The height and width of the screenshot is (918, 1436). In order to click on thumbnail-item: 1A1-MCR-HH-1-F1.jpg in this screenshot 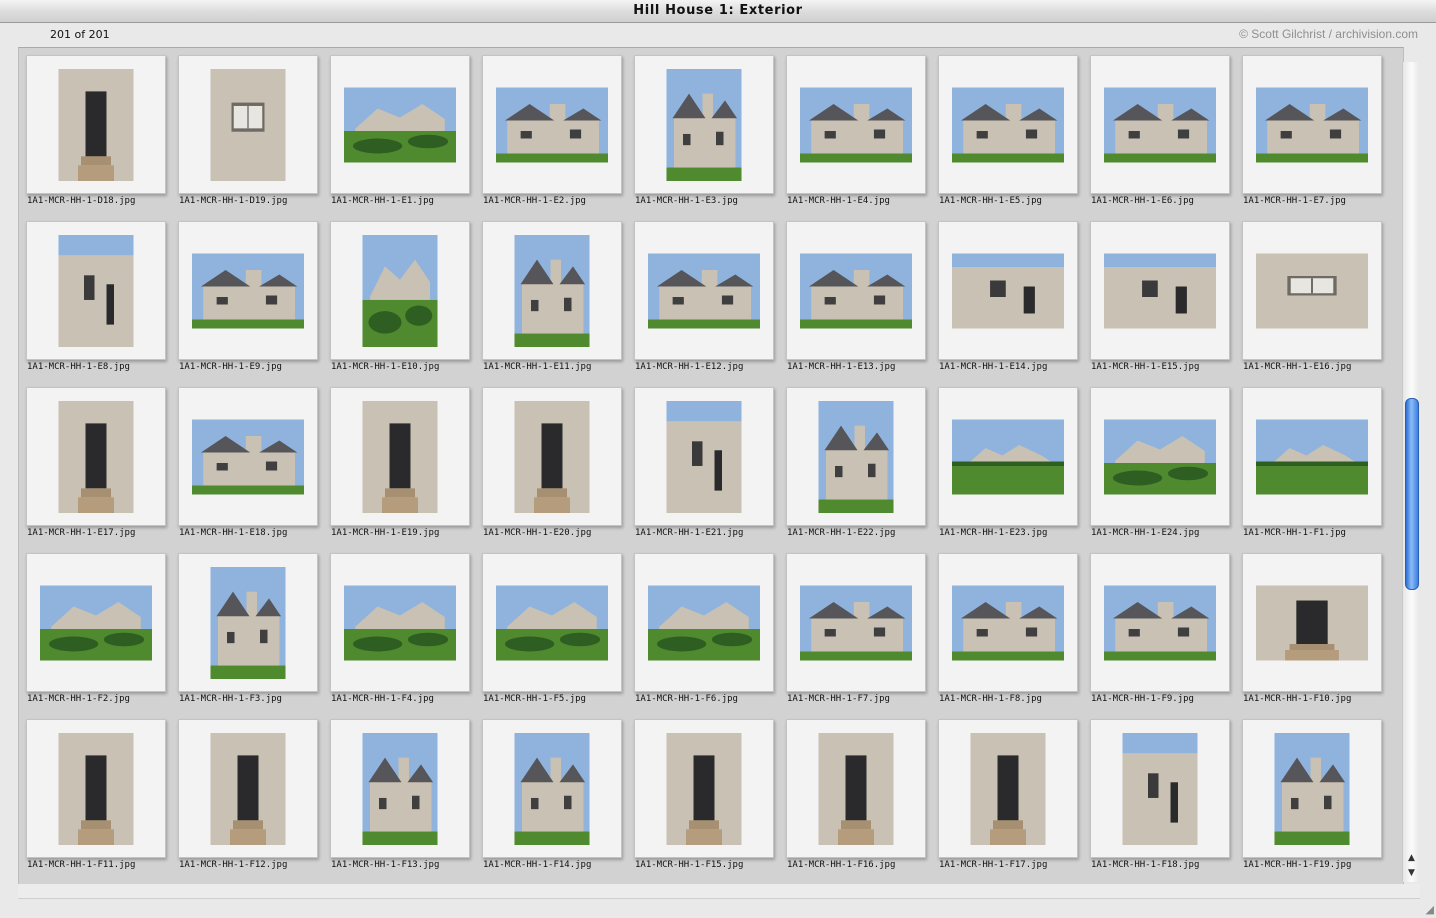, I will do `click(1312, 460)`.